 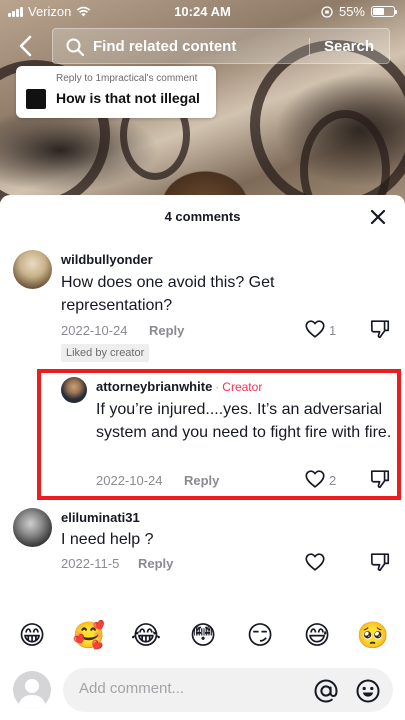 What do you see at coordinates (317, 636) in the screenshot?
I see `emoji-sweat-smile: 😅` at bounding box center [317, 636].